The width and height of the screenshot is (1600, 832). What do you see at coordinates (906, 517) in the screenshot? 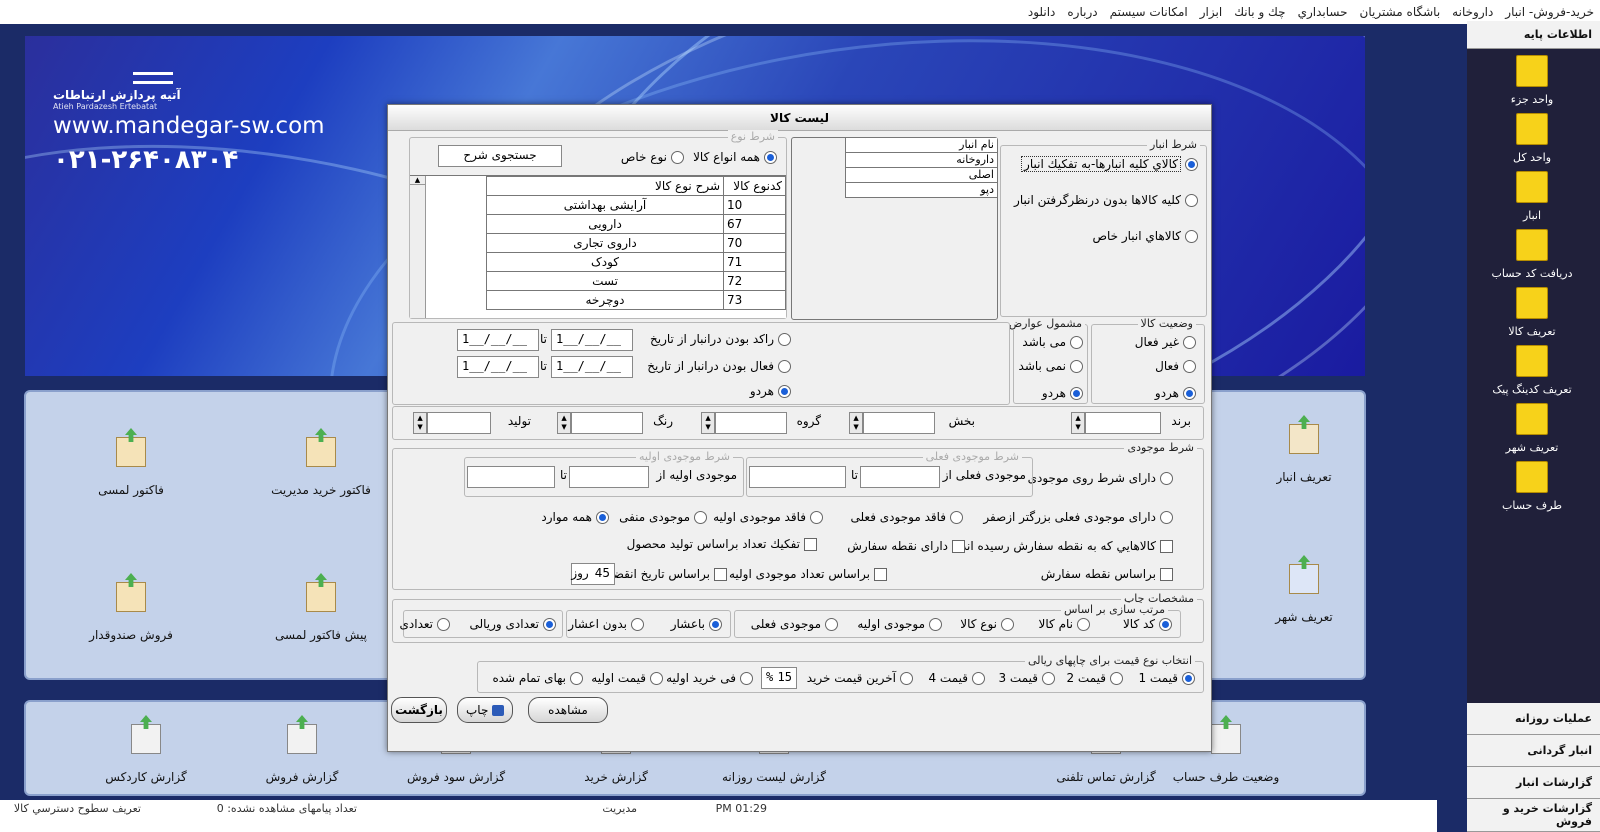
I see `stock-opt-no-current: فاقد موجودی فعلی` at bounding box center [906, 517].